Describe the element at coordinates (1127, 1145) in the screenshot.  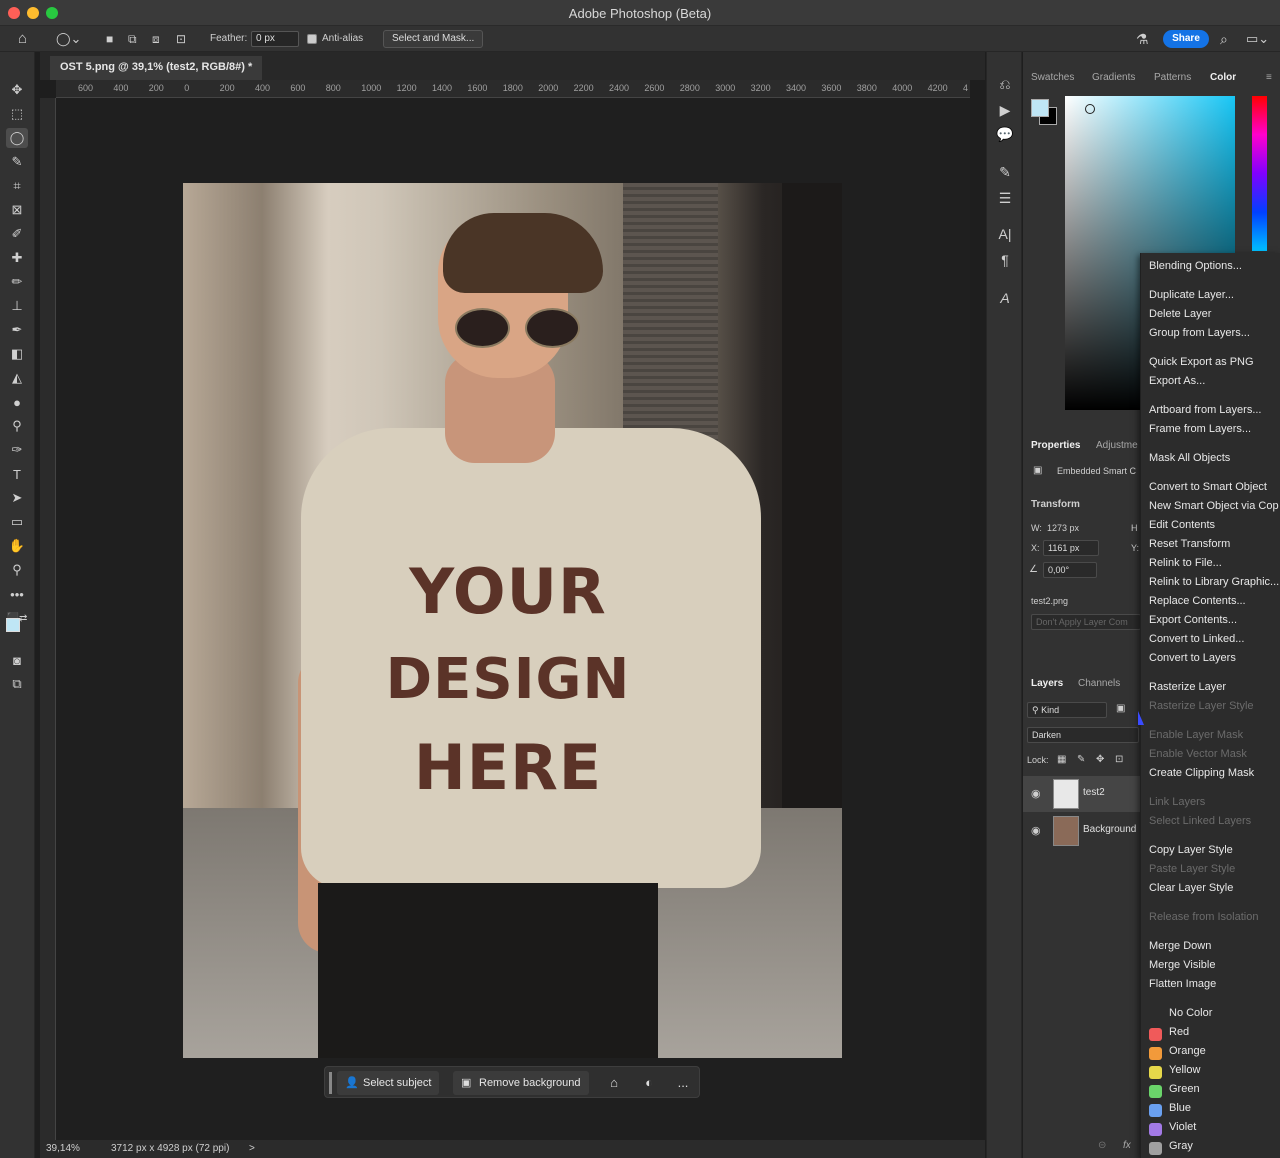
I see `layer-fx-icon: fx` at that location.